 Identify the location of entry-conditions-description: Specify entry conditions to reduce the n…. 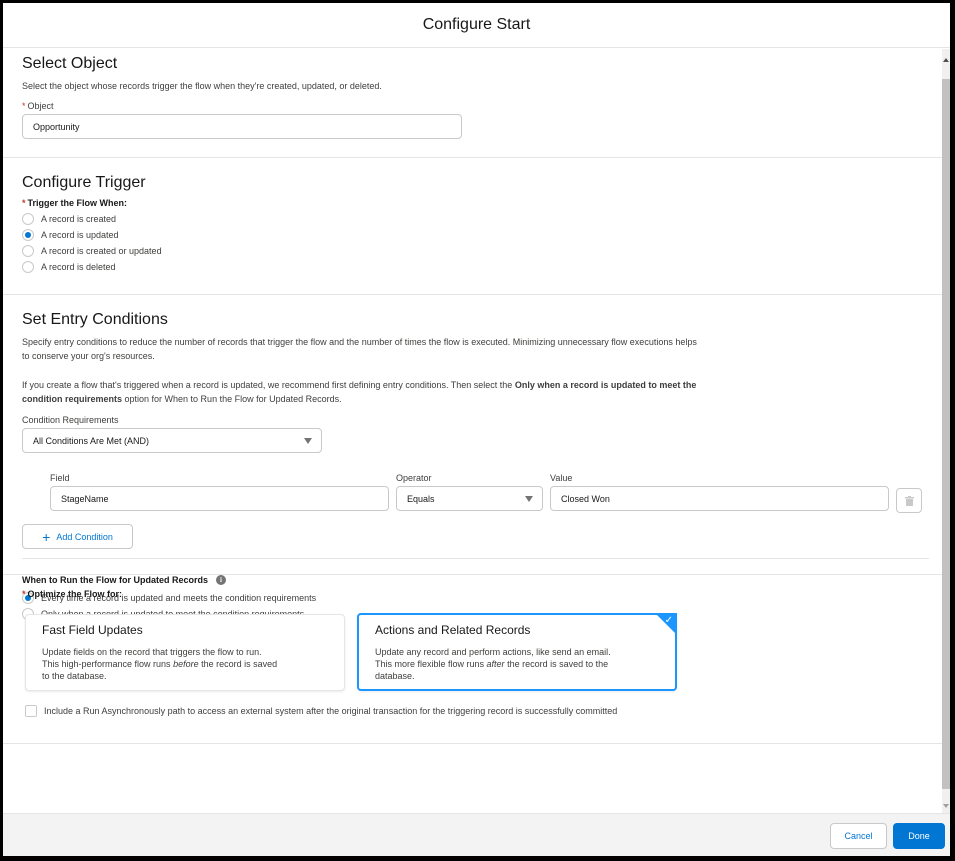
(359, 349).